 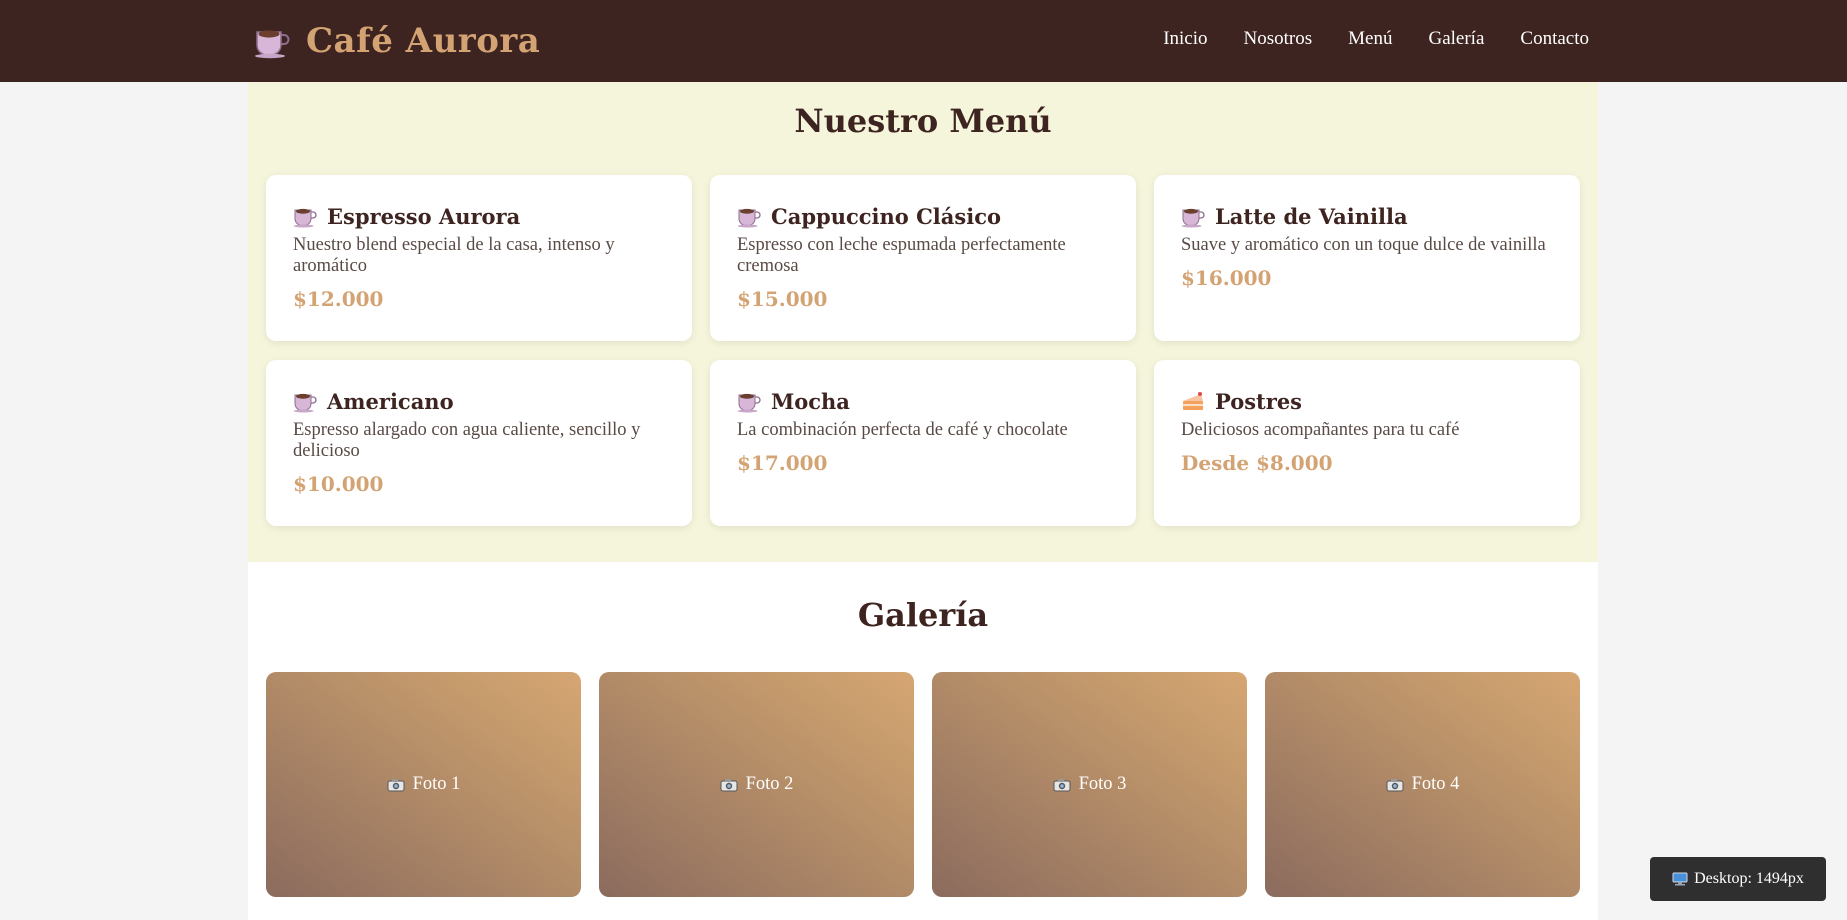 What do you see at coordinates (782, 463) in the screenshot?
I see `menu-item-price: $17.000` at bounding box center [782, 463].